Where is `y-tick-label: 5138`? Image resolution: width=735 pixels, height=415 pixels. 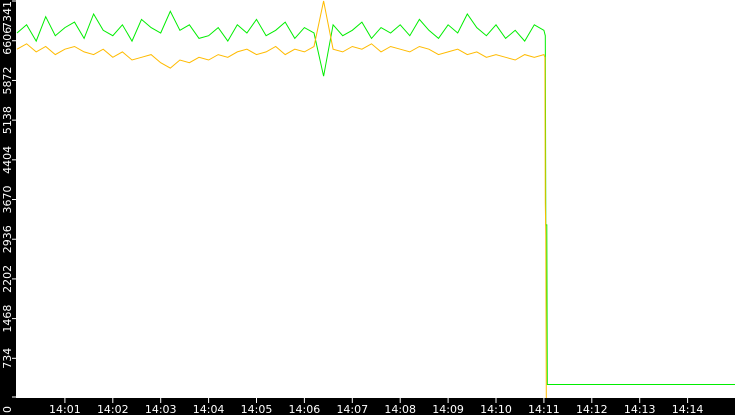 y-tick-label: 5138 is located at coordinates (7, 120).